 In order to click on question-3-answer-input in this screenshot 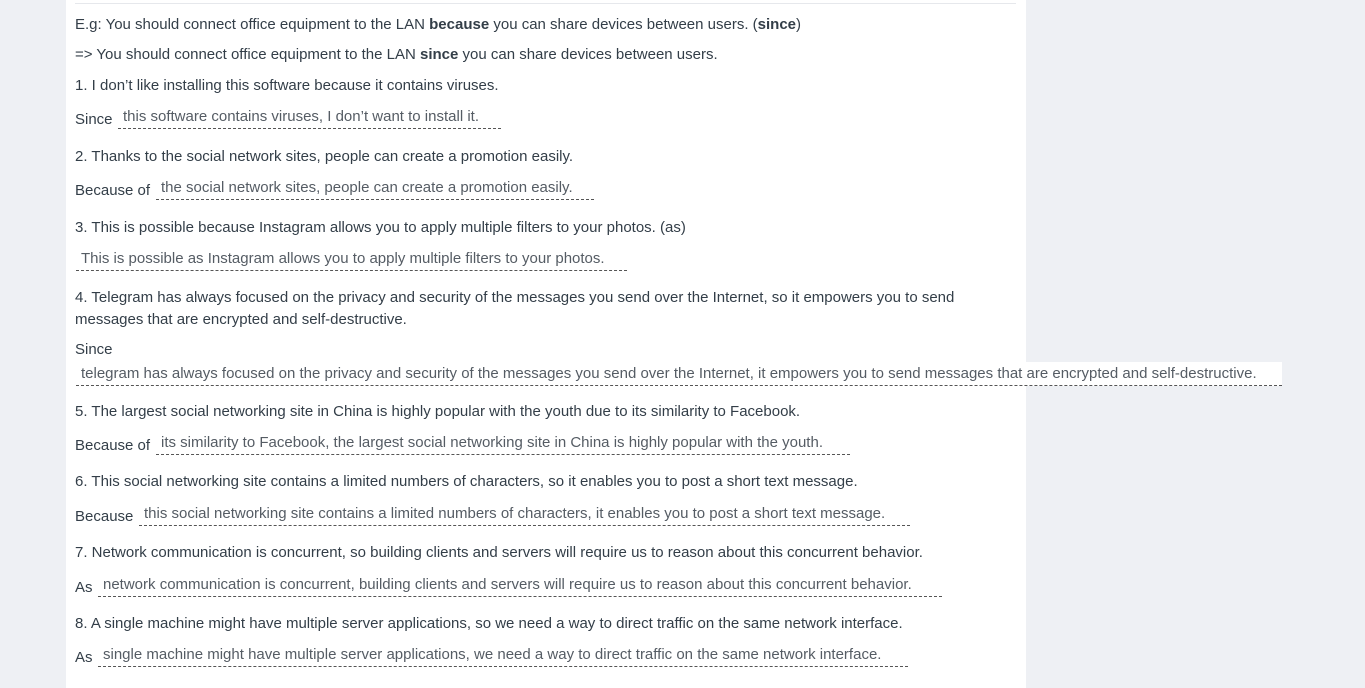, I will do `click(351, 259)`.